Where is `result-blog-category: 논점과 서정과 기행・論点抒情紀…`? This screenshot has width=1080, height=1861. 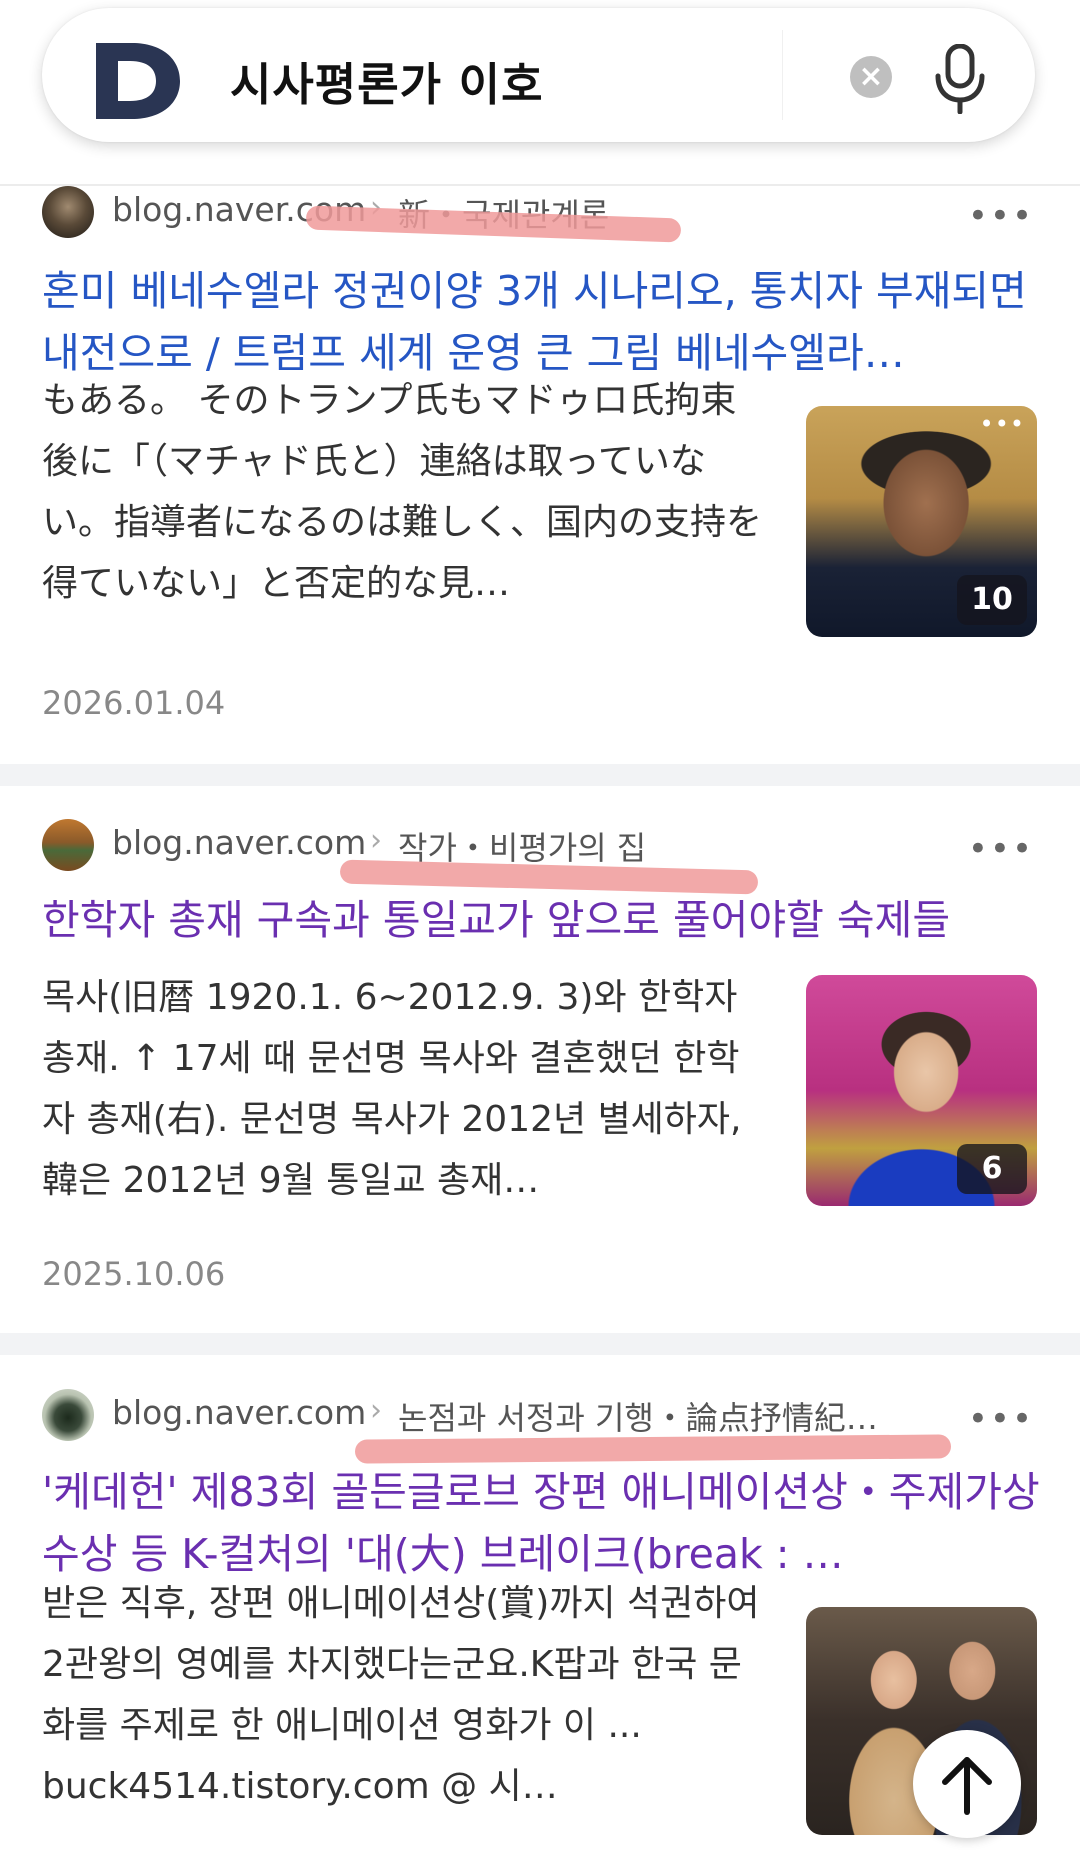 result-blog-category: 논점과 서정과 기행・論点抒情紀… is located at coordinates (638, 1418).